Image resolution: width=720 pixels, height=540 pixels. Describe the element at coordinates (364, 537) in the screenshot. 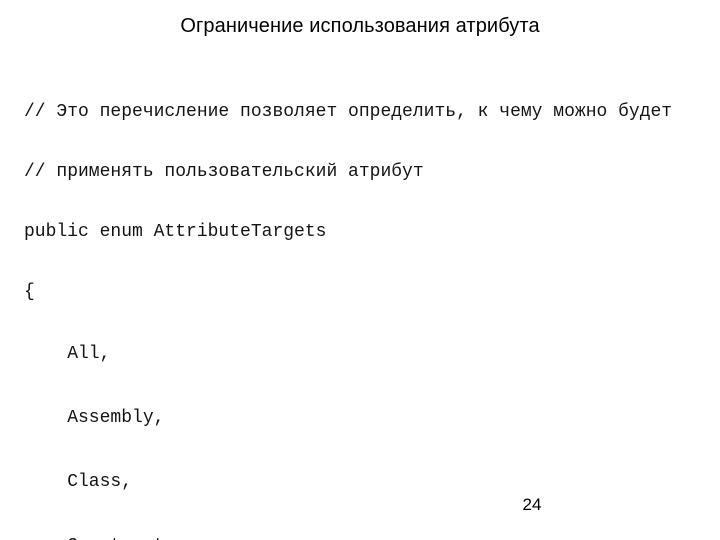

I see `code-line: Constructor,` at that location.